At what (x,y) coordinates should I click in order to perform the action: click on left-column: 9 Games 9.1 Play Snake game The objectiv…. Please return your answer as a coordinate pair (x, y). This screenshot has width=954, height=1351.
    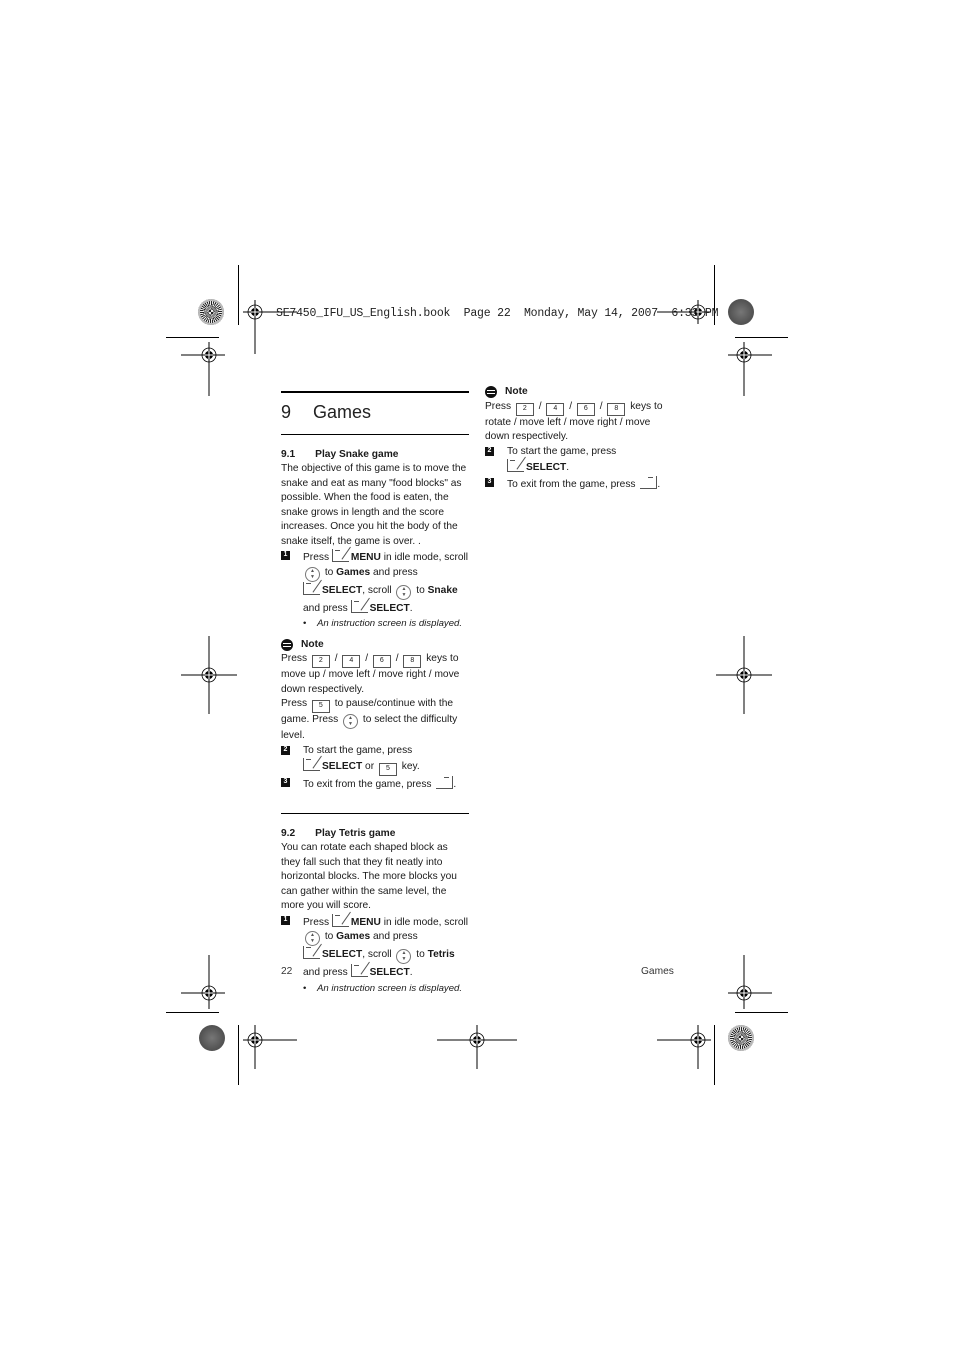
    Looking at the image, I should click on (375, 693).